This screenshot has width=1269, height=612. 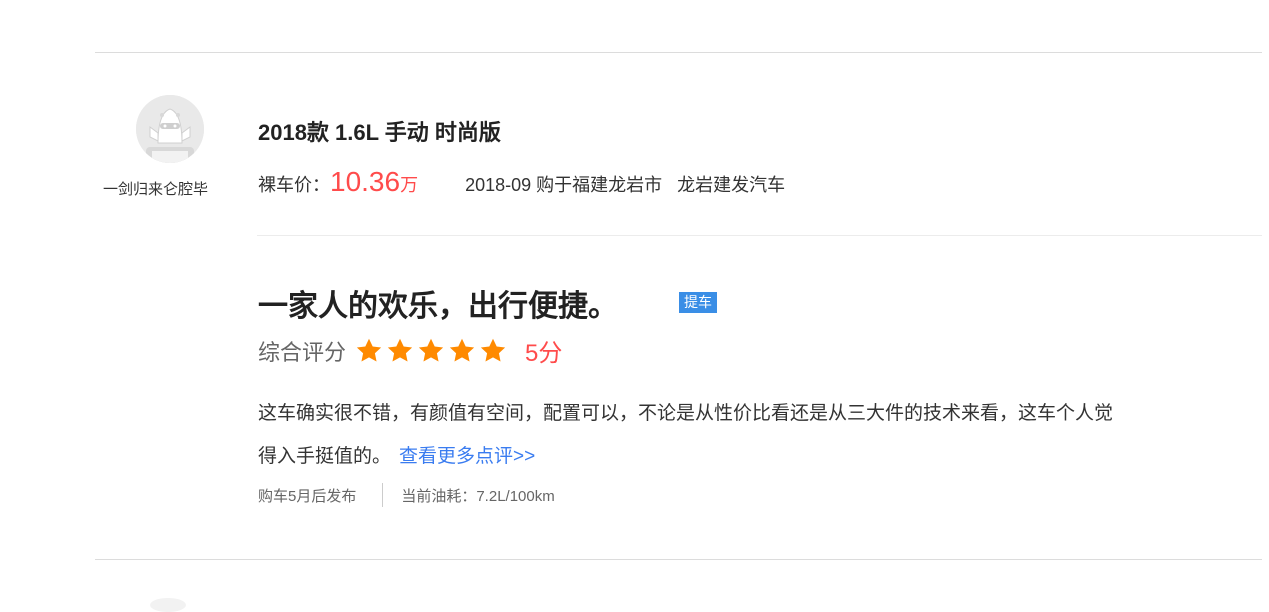 What do you see at coordinates (365, 181) in the screenshot?
I see `price-value: 10.36` at bounding box center [365, 181].